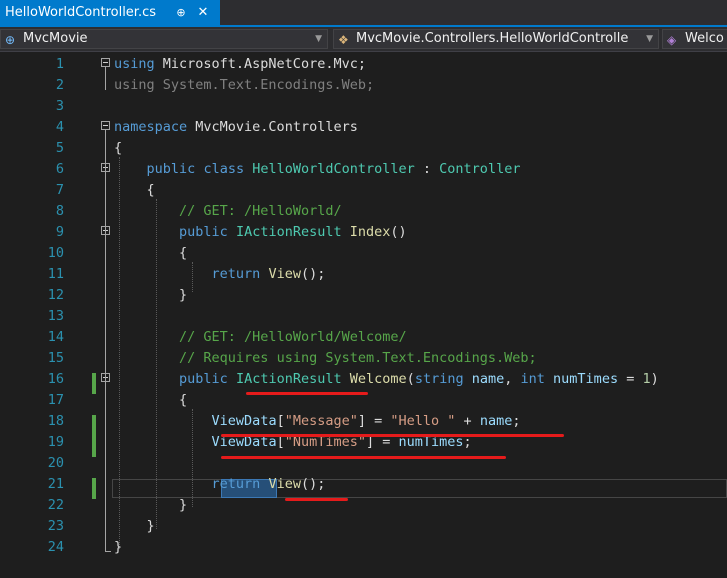  Describe the element at coordinates (370, 232) in the screenshot. I see `code-token: Index` at that location.